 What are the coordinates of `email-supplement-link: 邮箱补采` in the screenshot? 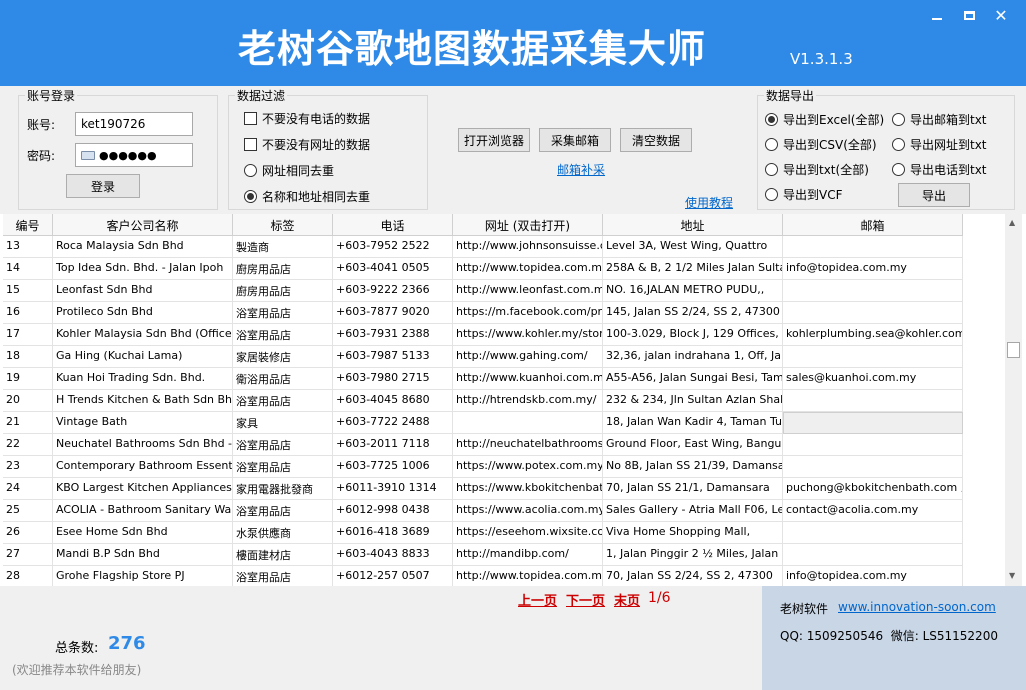 It's located at (581, 169).